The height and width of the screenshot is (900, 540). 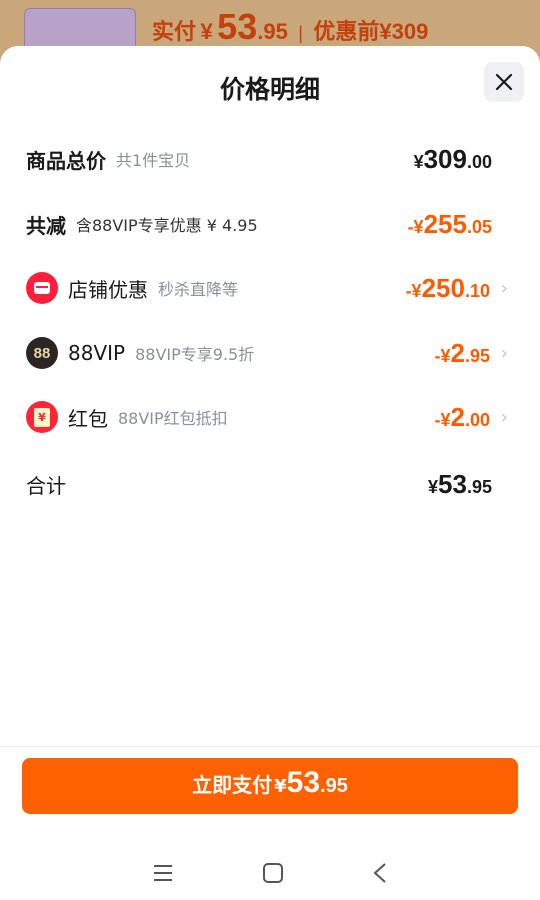 I want to click on red-packet-glyph: ¥, so click(x=42, y=417).